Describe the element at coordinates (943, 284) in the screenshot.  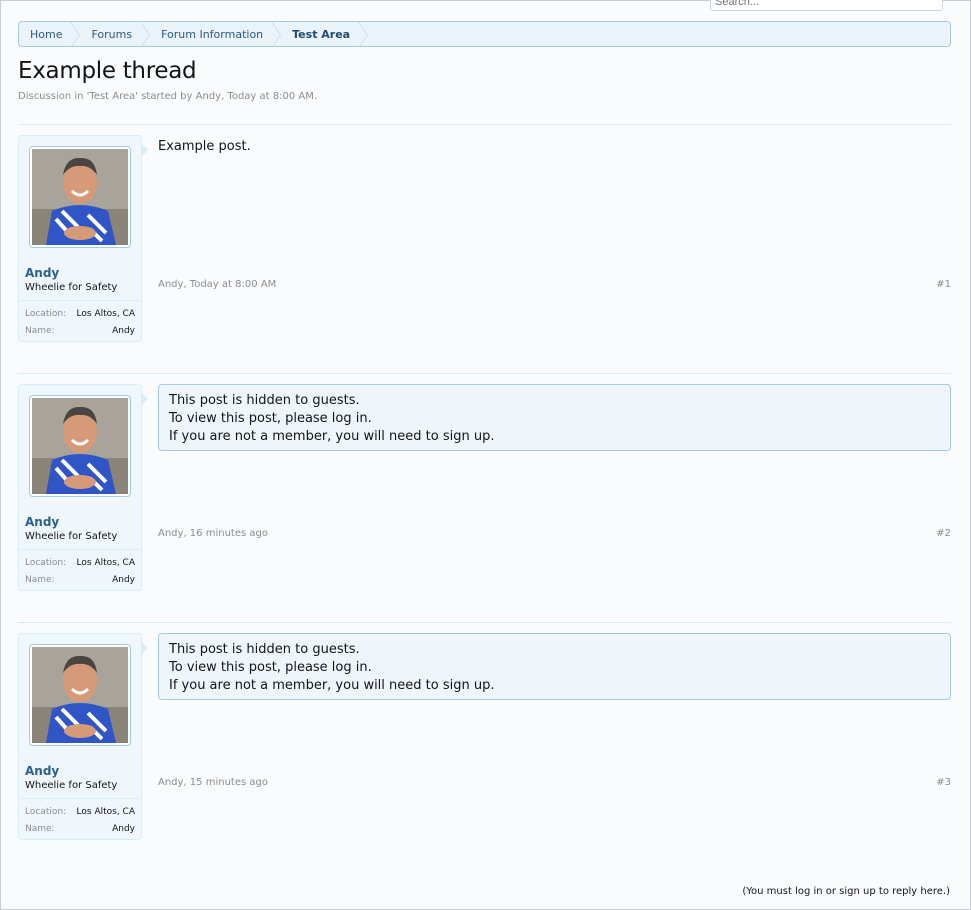
I see `post-number: #1` at that location.